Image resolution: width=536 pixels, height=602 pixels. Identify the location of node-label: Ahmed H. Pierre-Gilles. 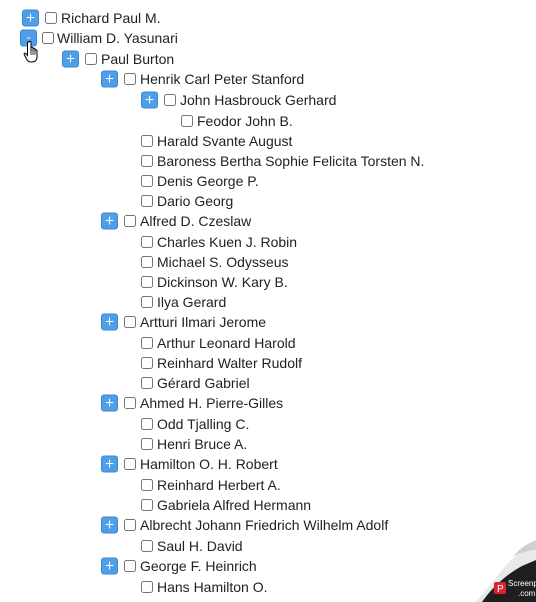
(211, 403).